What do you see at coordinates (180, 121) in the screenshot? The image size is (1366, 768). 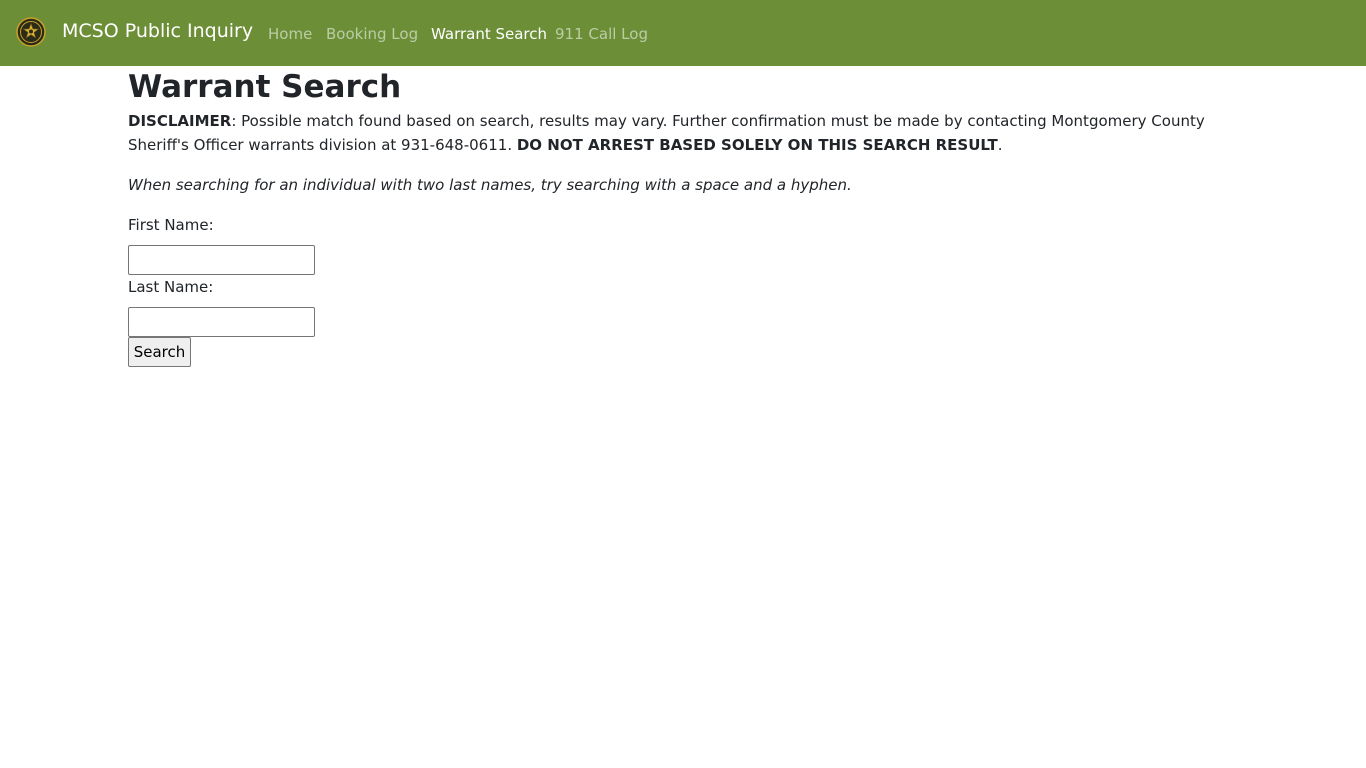 I see `disclaimer-label: DISCLAIMER` at bounding box center [180, 121].